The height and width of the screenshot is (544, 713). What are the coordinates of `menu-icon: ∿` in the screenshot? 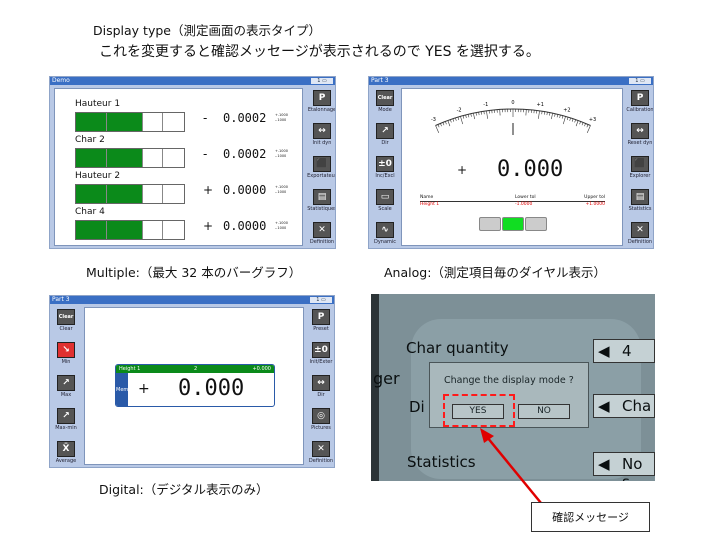 It's located at (385, 230).